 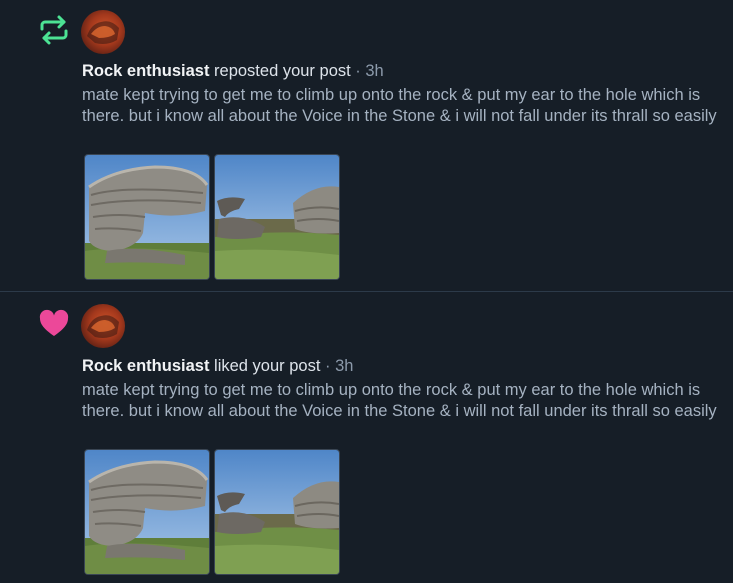 I want to click on action-text: liked your post, so click(x=265, y=366).